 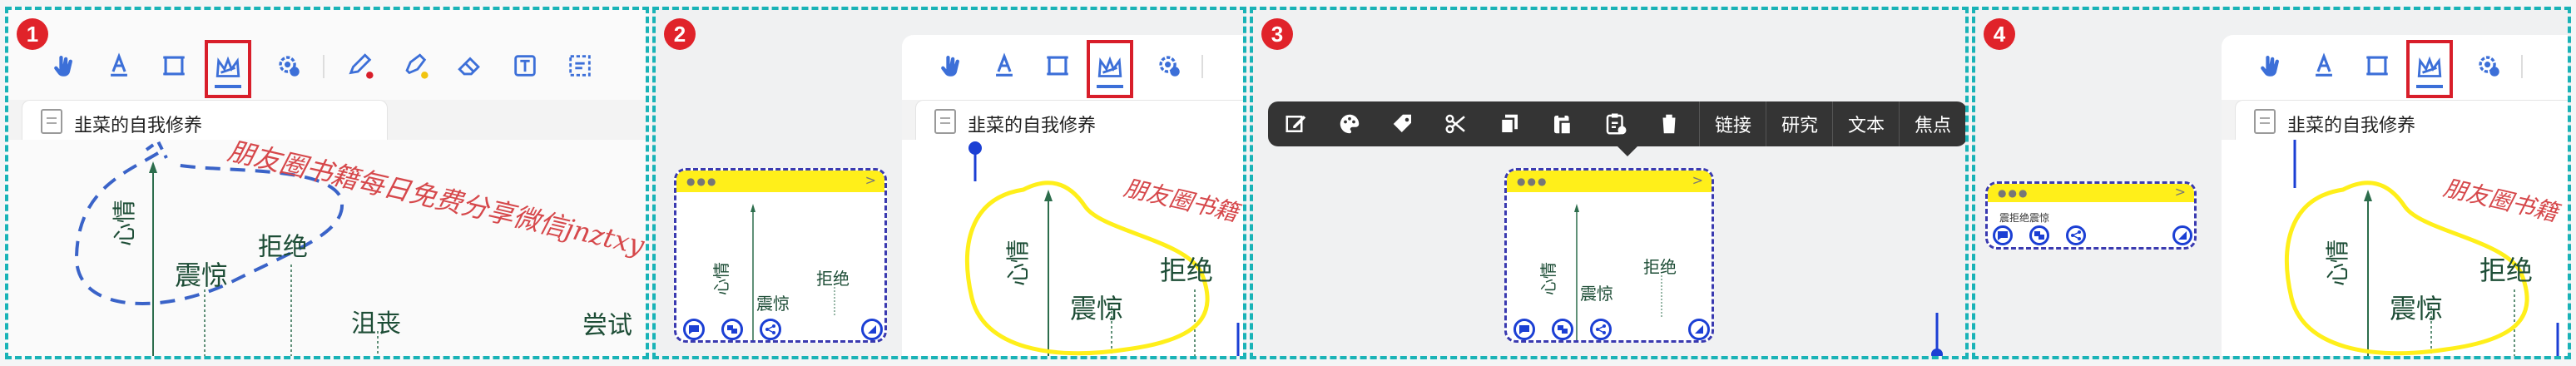 What do you see at coordinates (1734, 124) in the screenshot?
I see `link-menu-item: 链接` at bounding box center [1734, 124].